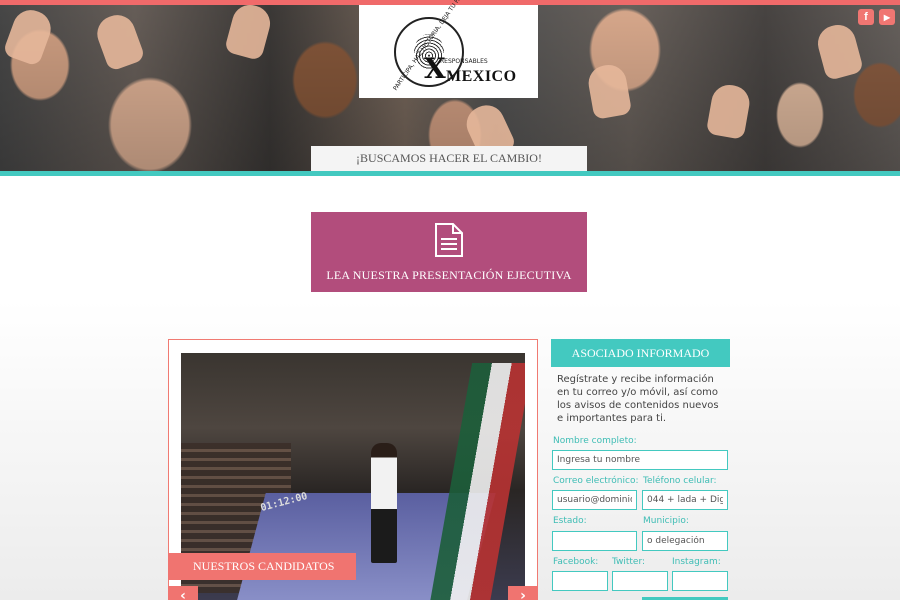 This screenshot has height=600, width=900. What do you see at coordinates (887, 17) in the screenshot?
I see `youtube-icon: ▶` at bounding box center [887, 17].